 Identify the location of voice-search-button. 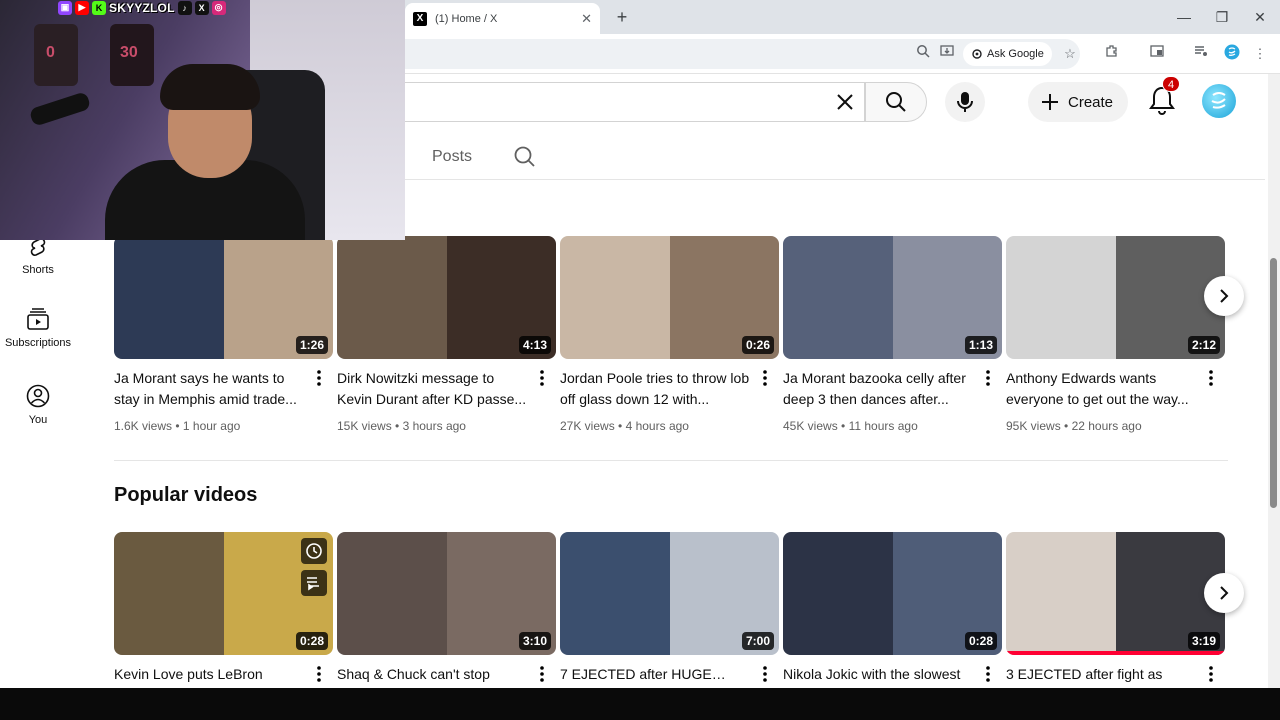
(965, 102).